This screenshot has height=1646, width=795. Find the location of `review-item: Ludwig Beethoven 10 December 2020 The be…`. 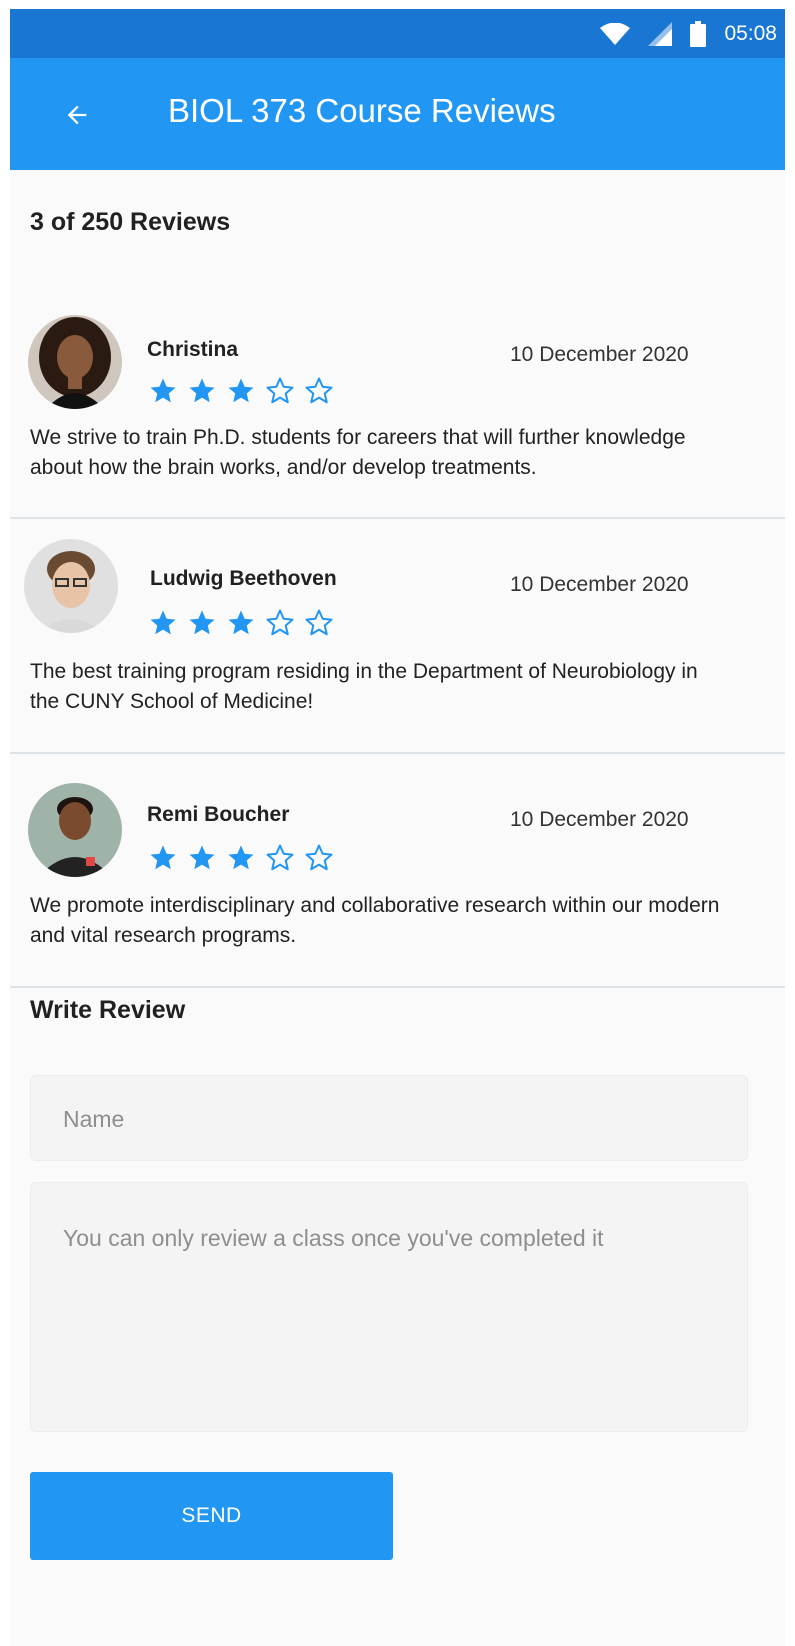

review-item: Ludwig Beethoven 10 December 2020 The be… is located at coordinates (397, 636).